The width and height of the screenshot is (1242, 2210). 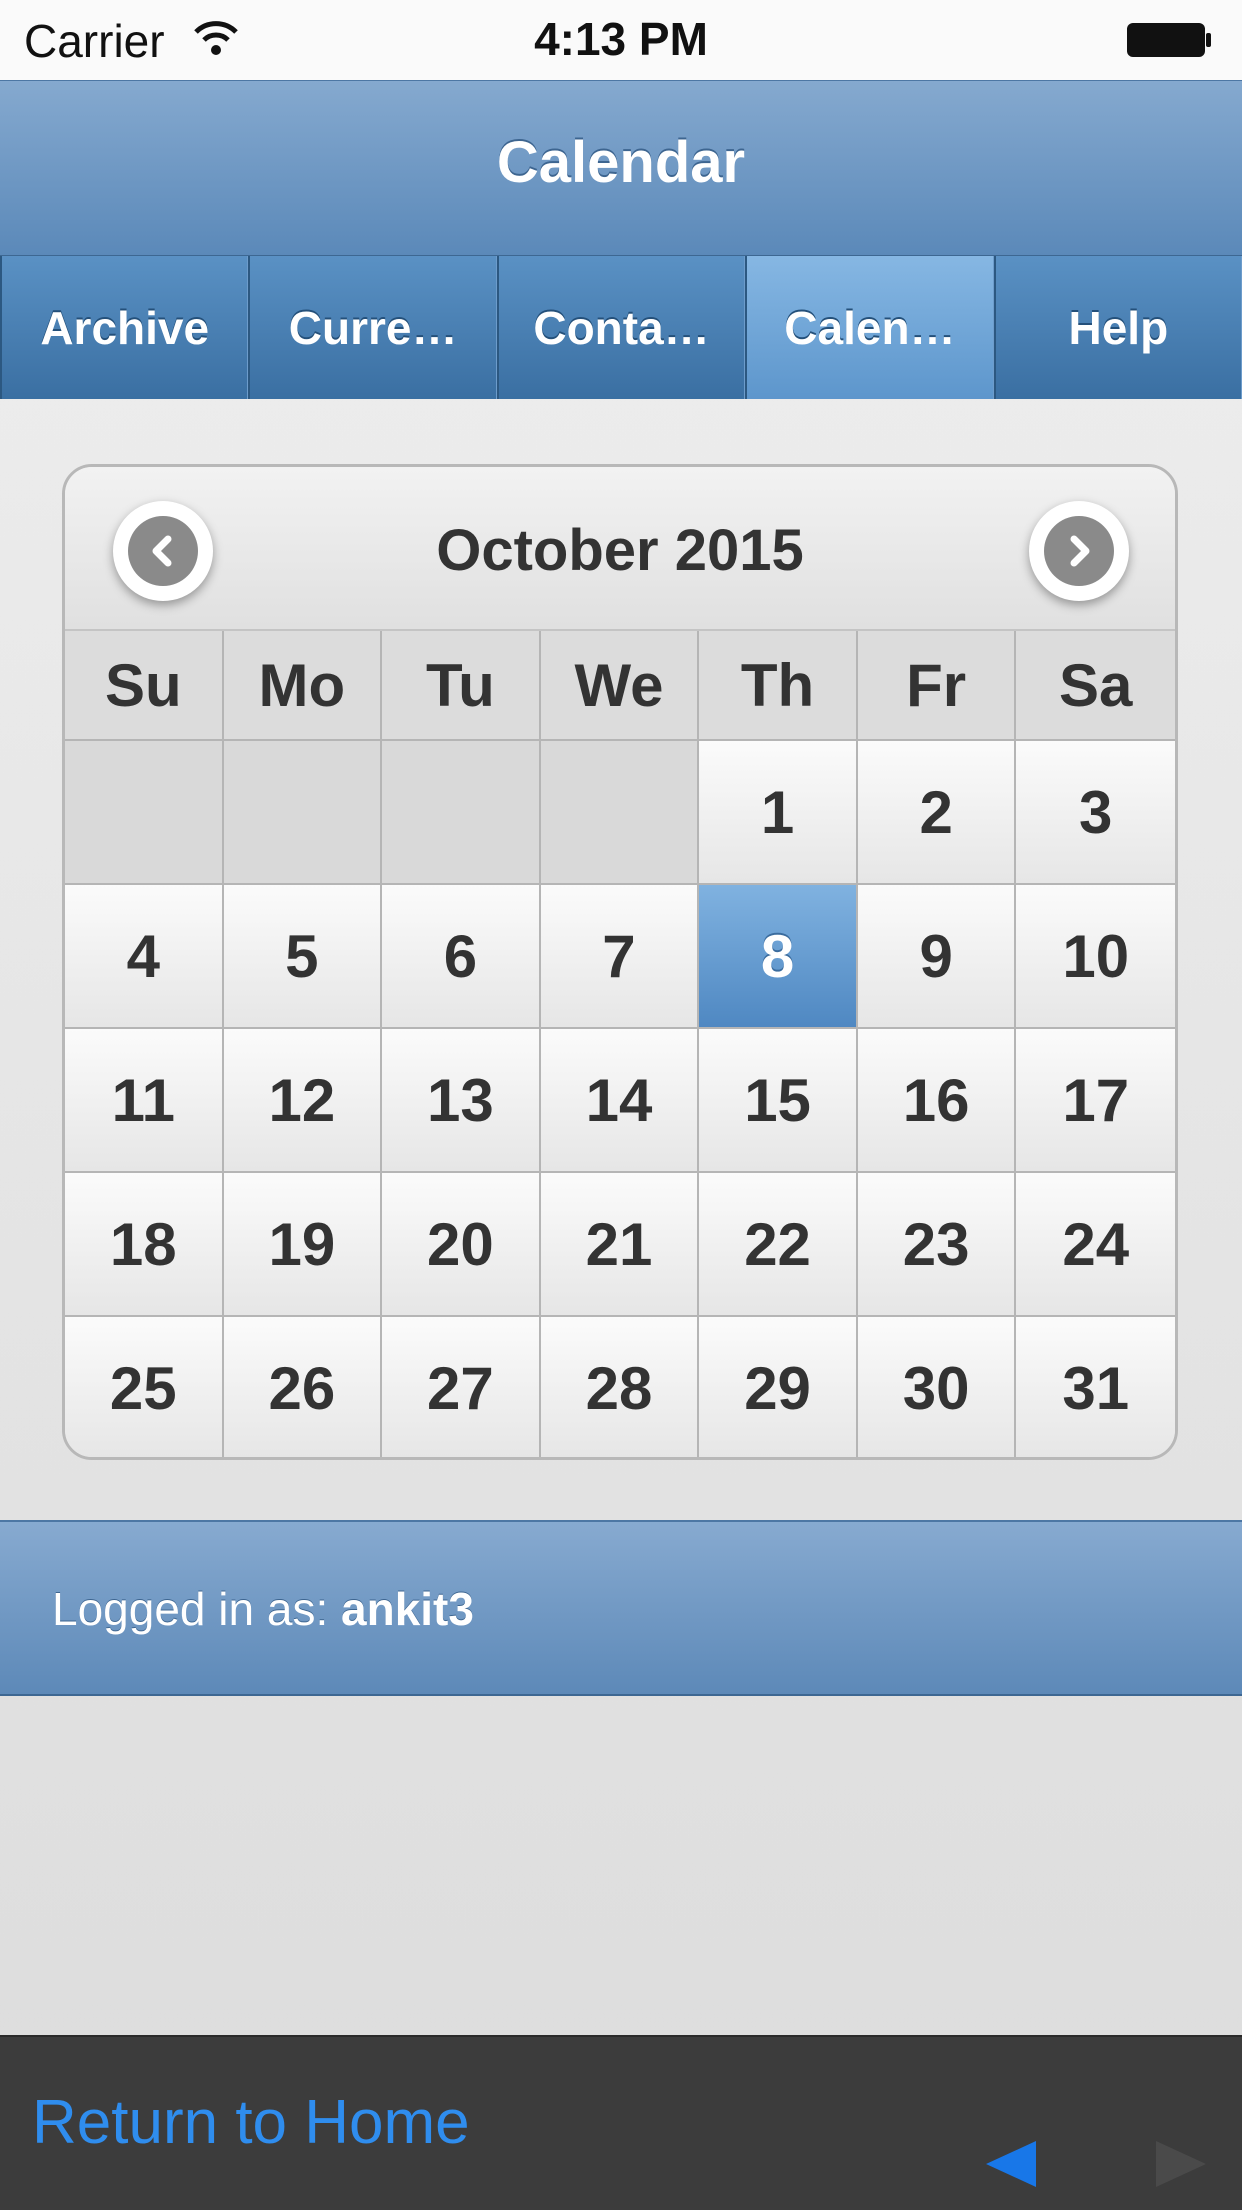 I want to click on day-cell: 29, so click(x=778, y=1387).